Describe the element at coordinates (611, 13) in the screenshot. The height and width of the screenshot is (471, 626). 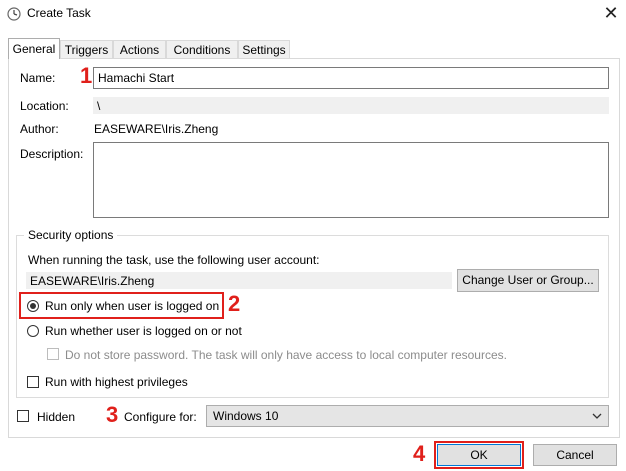
I see `close-icon: ✕` at that location.